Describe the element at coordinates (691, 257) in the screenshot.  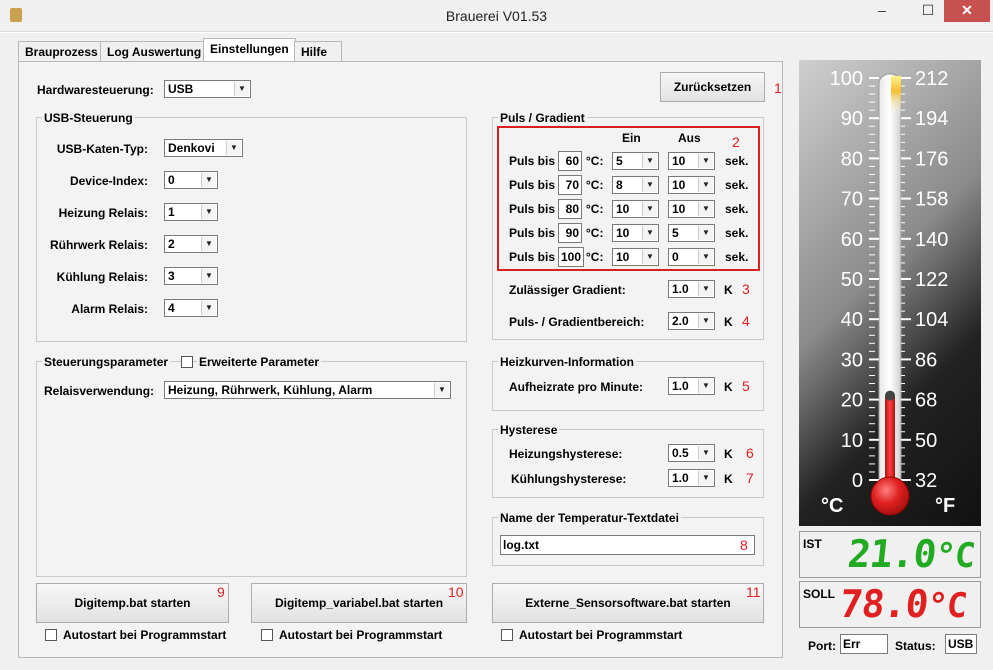
I see `puls-aus-select: 0 ▼` at that location.